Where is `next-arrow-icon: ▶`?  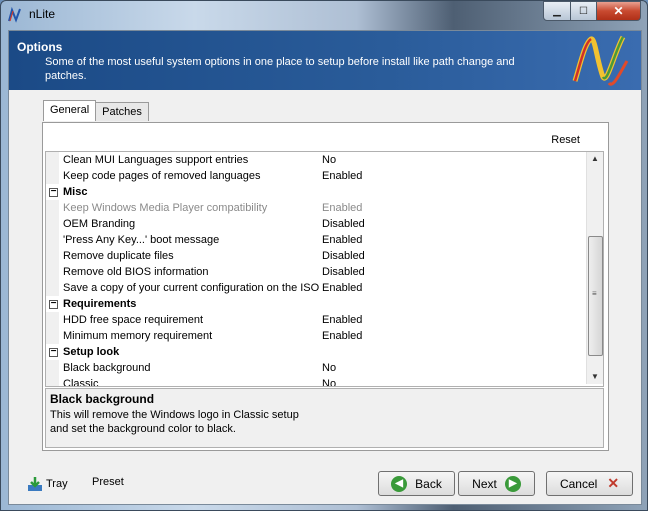 next-arrow-icon: ▶ is located at coordinates (512, 483).